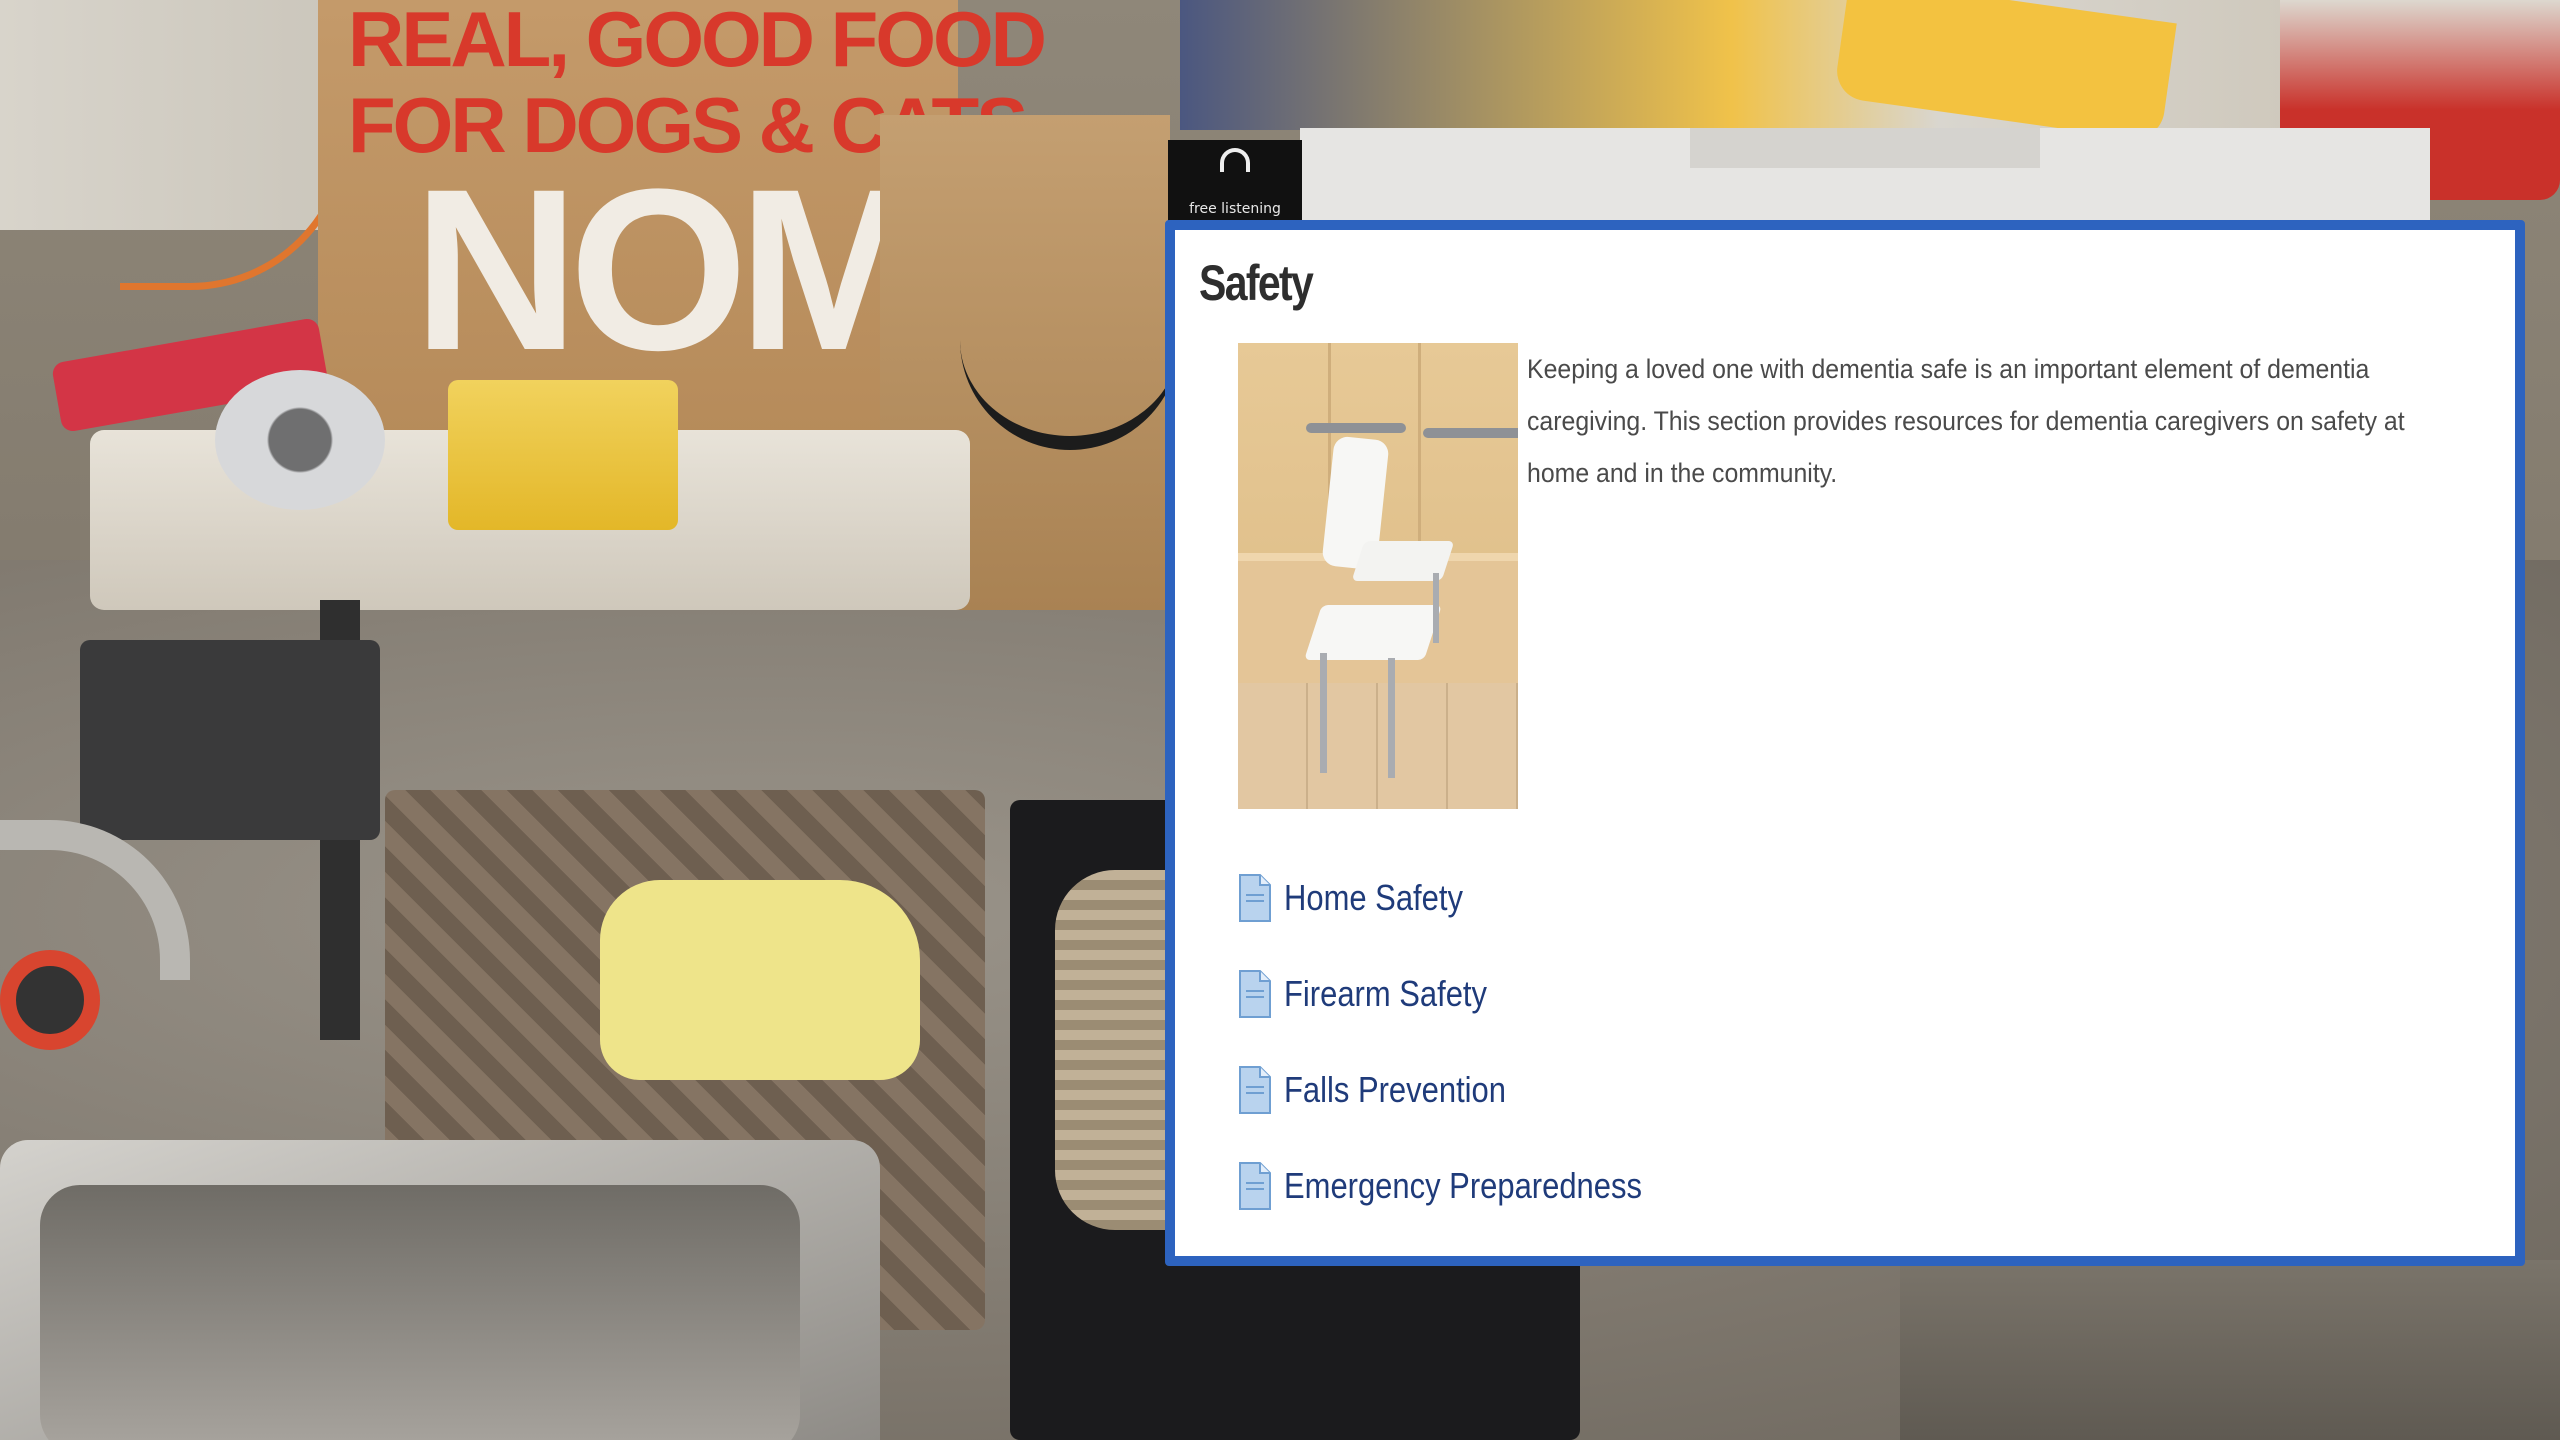 This screenshot has width=2560, height=1440. I want to click on link-firearm-safety: Firearm Safety, so click(1469, 994).